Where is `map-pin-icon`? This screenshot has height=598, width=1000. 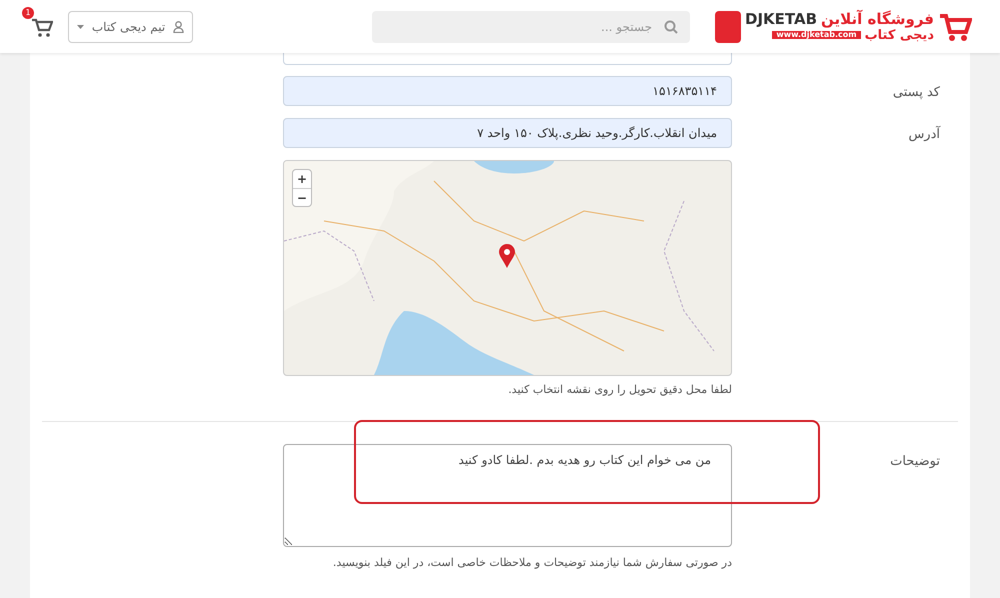 map-pin-icon is located at coordinates (507, 256).